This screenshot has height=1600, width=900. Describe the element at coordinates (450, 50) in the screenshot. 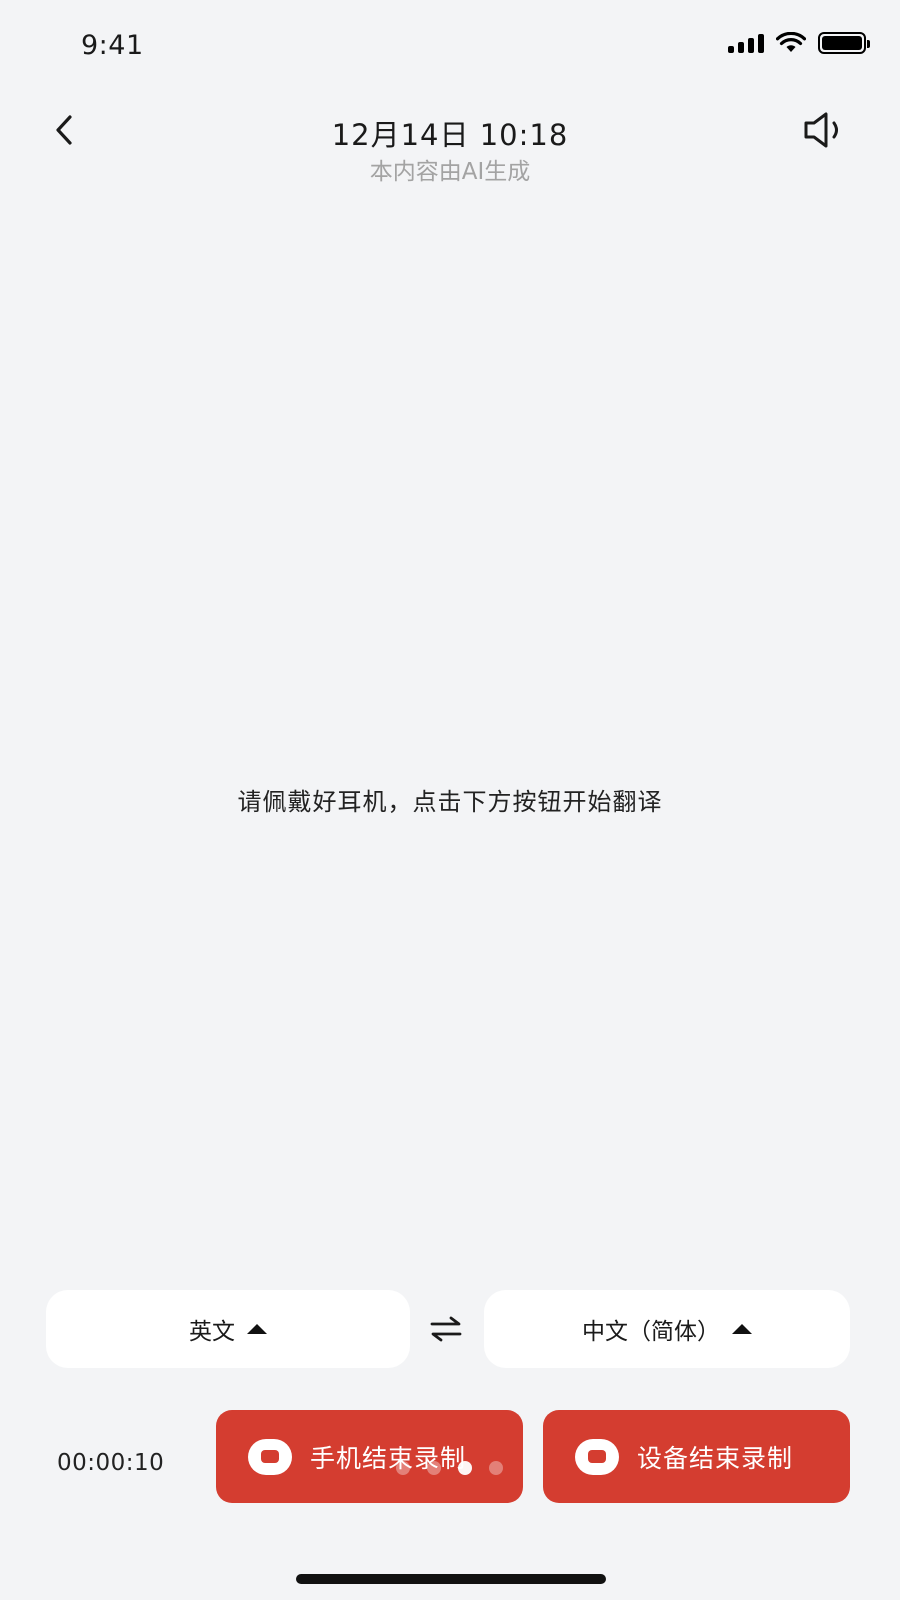

I see `status-bar: 9:41` at that location.